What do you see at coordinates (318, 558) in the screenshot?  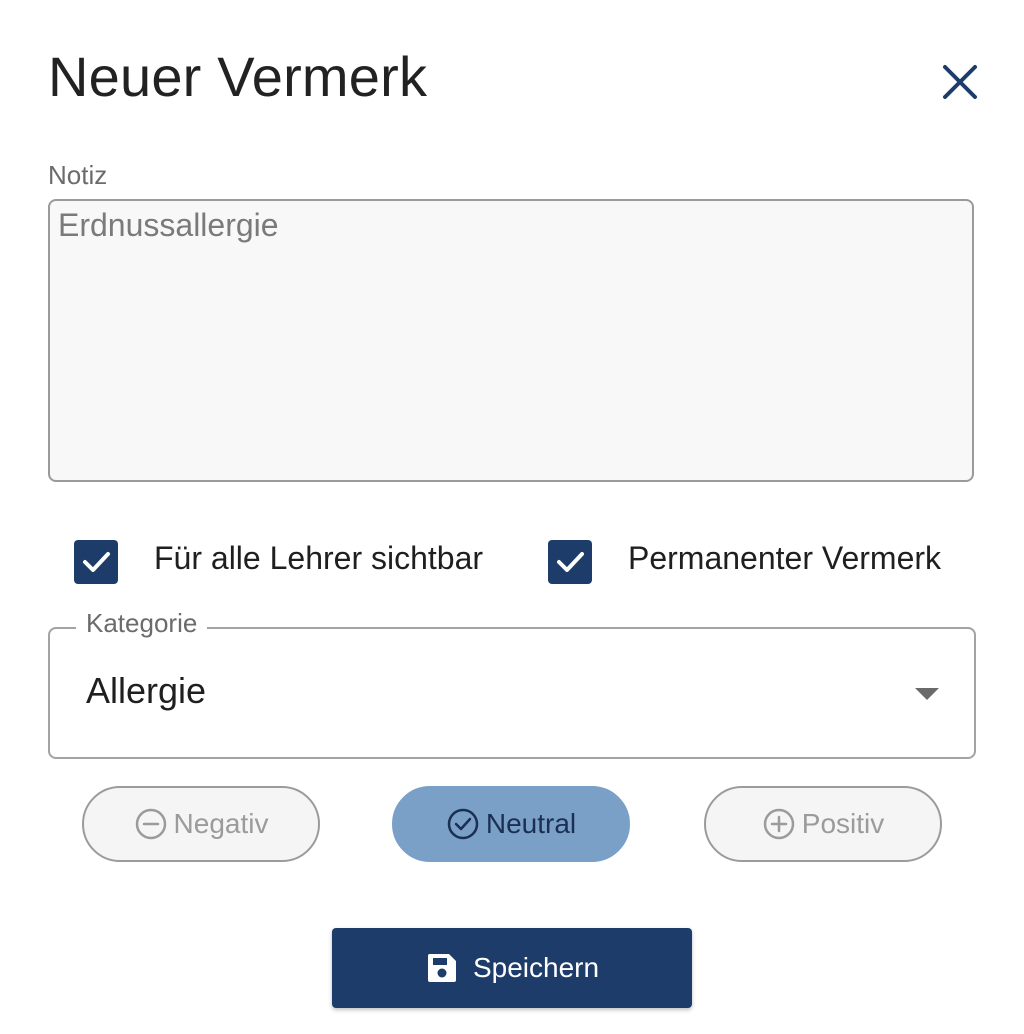 I see `visible-to-all-teachers-label: Für alle Lehrer sichtbar` at bounding box center [318, 558].